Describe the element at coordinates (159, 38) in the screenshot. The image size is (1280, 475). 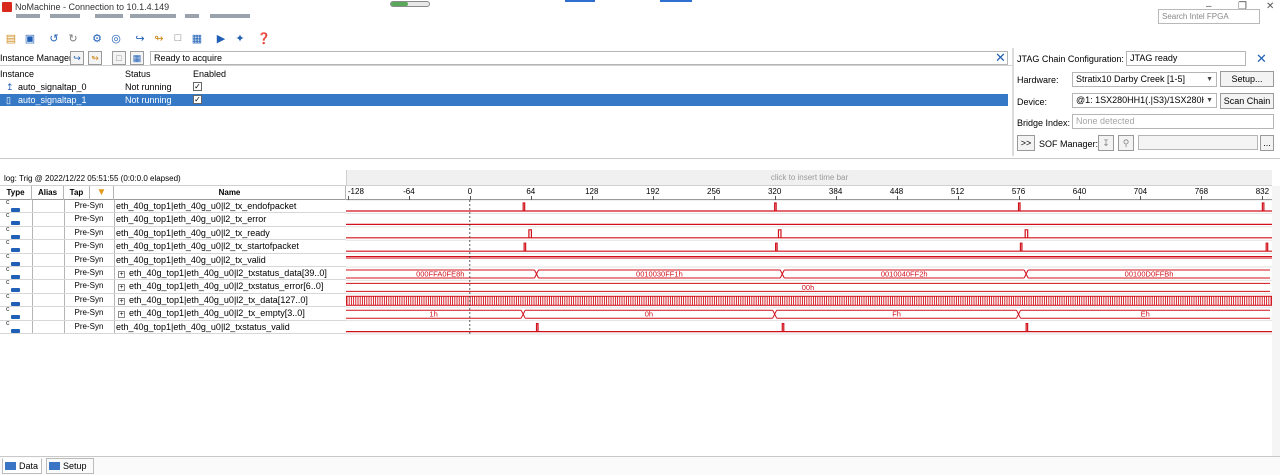
I see `autorun-analysis-icon: ↬` at that location.